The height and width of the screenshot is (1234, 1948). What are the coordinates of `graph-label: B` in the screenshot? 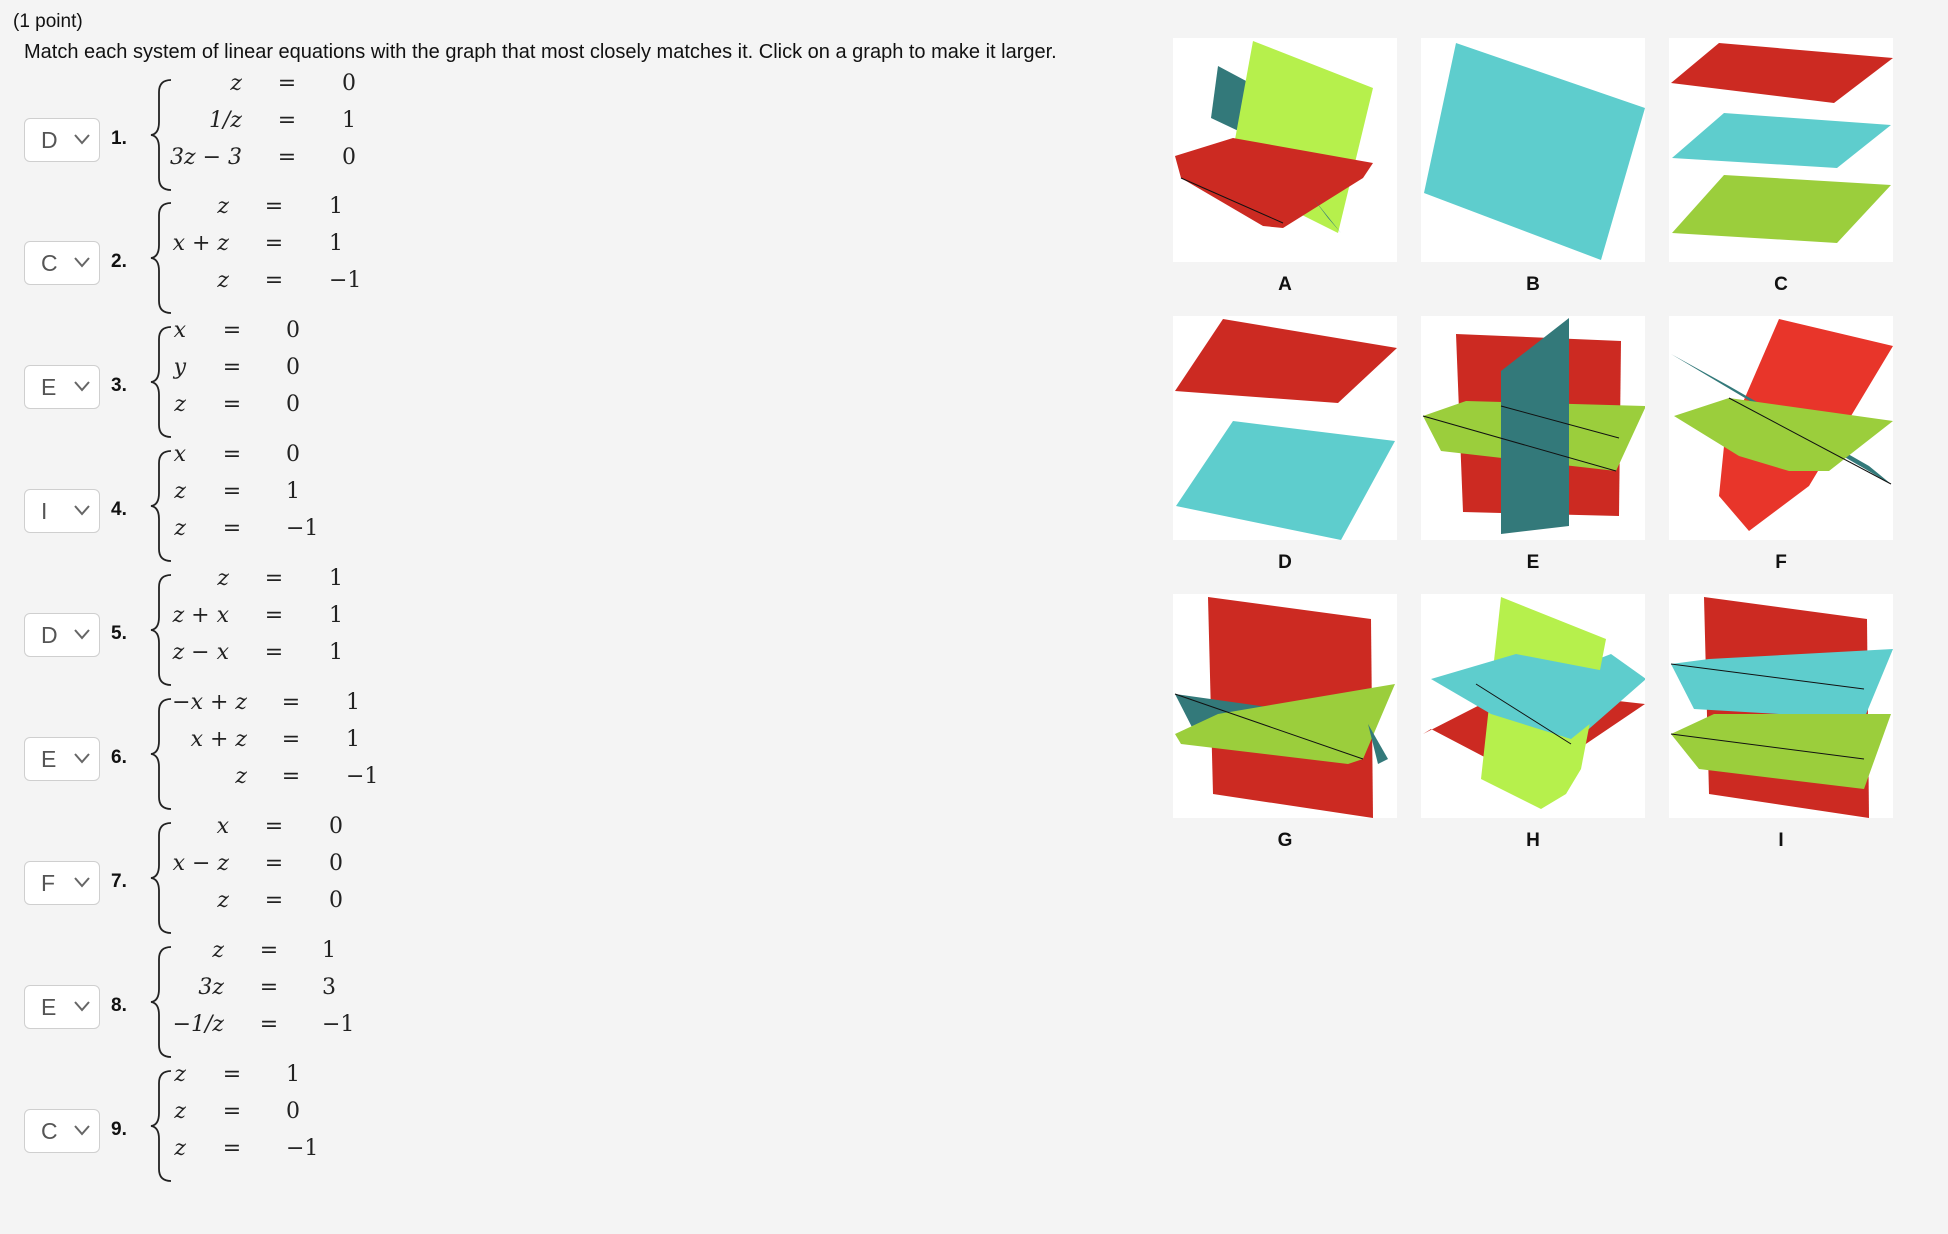 It's located at (1533, 284).